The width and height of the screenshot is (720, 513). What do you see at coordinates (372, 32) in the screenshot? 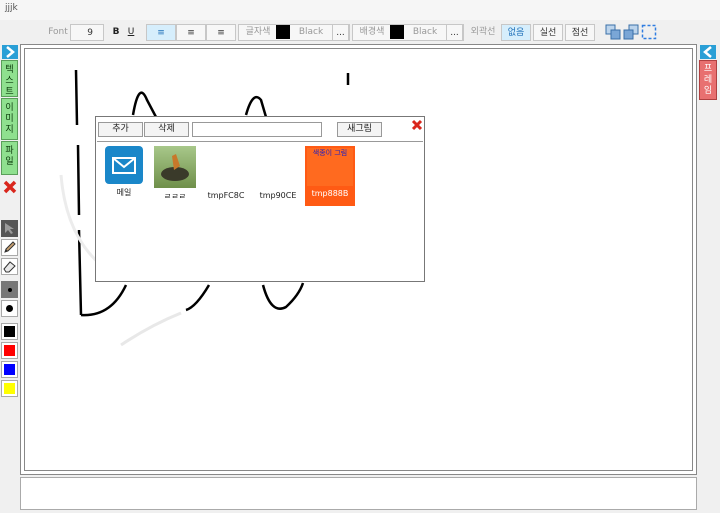
I see `bg-color-label: 배경색` at bounding box center [372, 32].